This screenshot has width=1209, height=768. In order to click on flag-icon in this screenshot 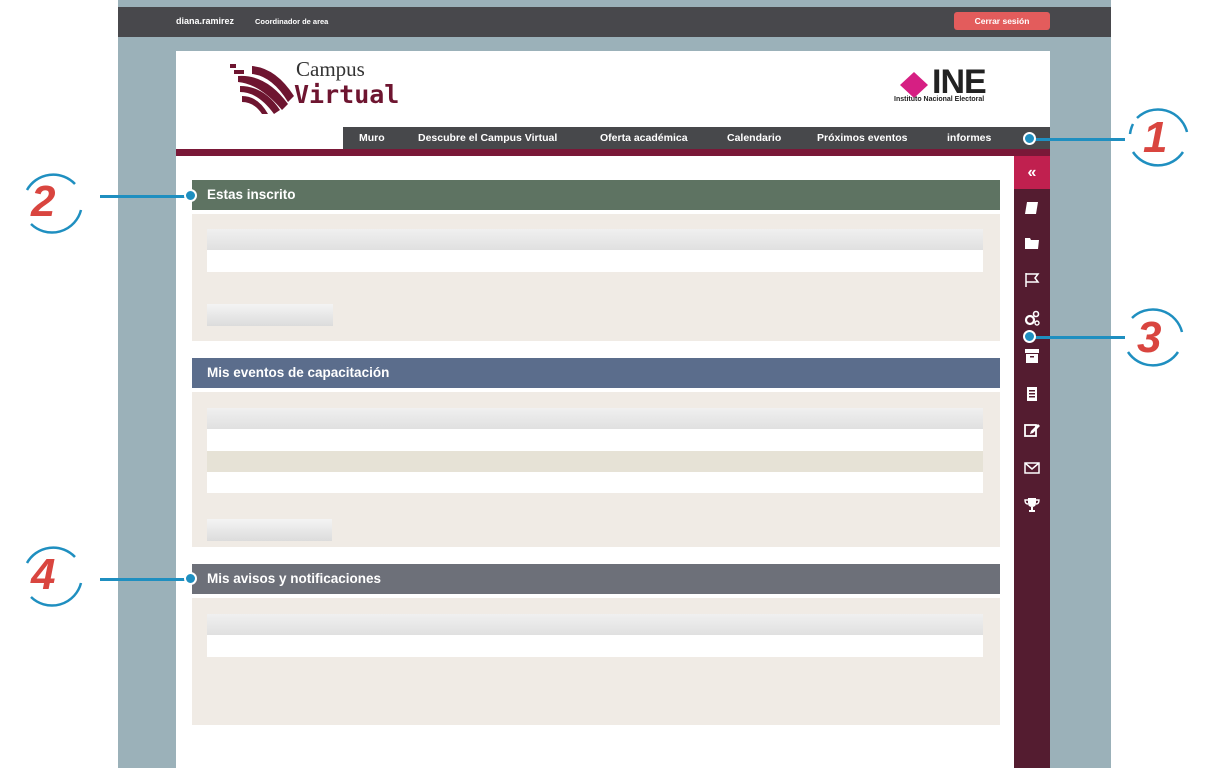, I will do `click(1032, 280)`.